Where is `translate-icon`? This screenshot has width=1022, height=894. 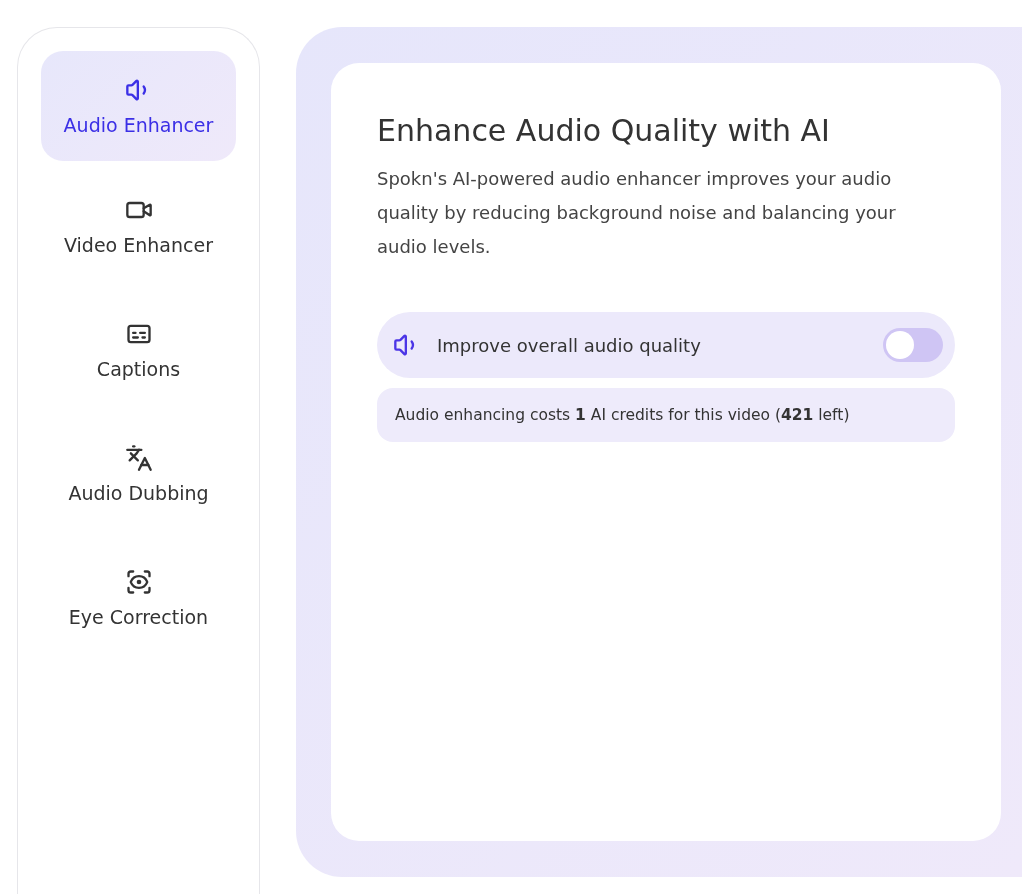 translate-icon is located at coordinates (138, 458).